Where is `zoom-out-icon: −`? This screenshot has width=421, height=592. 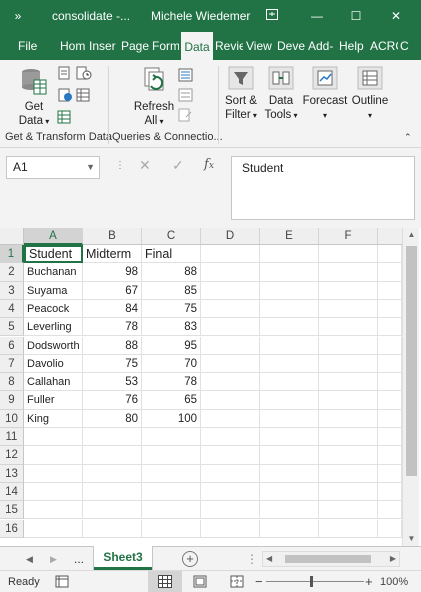 zoom-out-icon: − is located at coordinates (259, 581).